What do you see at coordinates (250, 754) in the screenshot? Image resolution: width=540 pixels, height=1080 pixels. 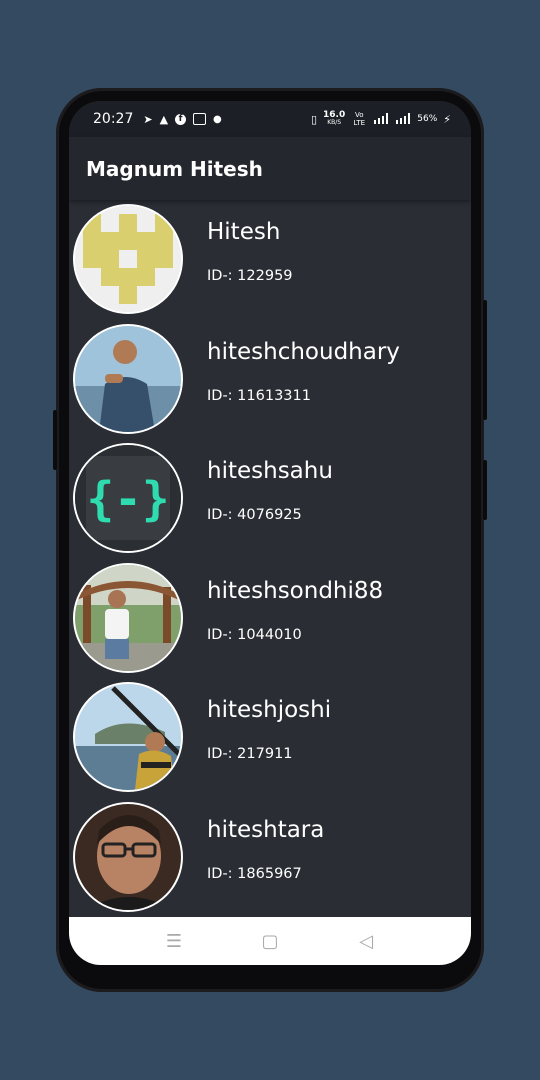 I see `user-id: ID-: 217911` at bounding box center [250, 754].